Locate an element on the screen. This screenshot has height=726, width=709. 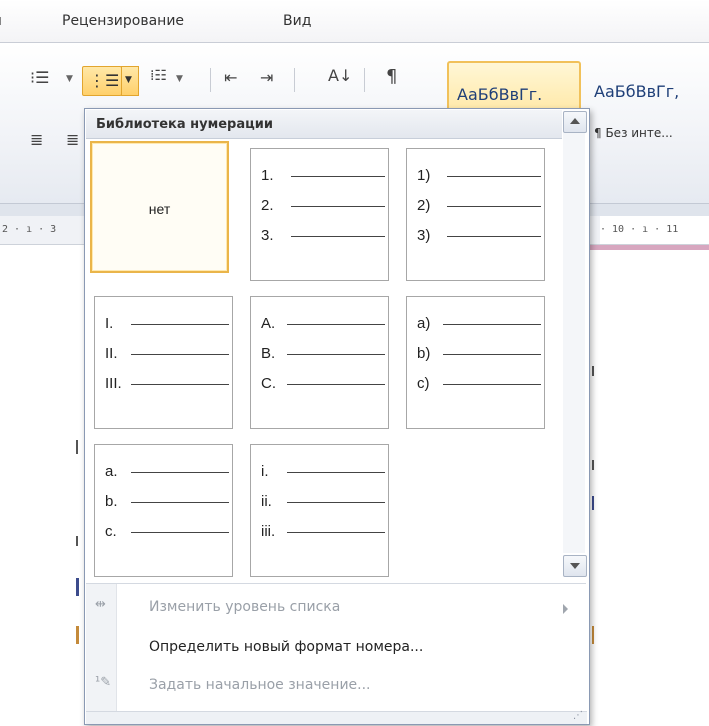
tab-edge: ı is located at coordinates (1, 21).